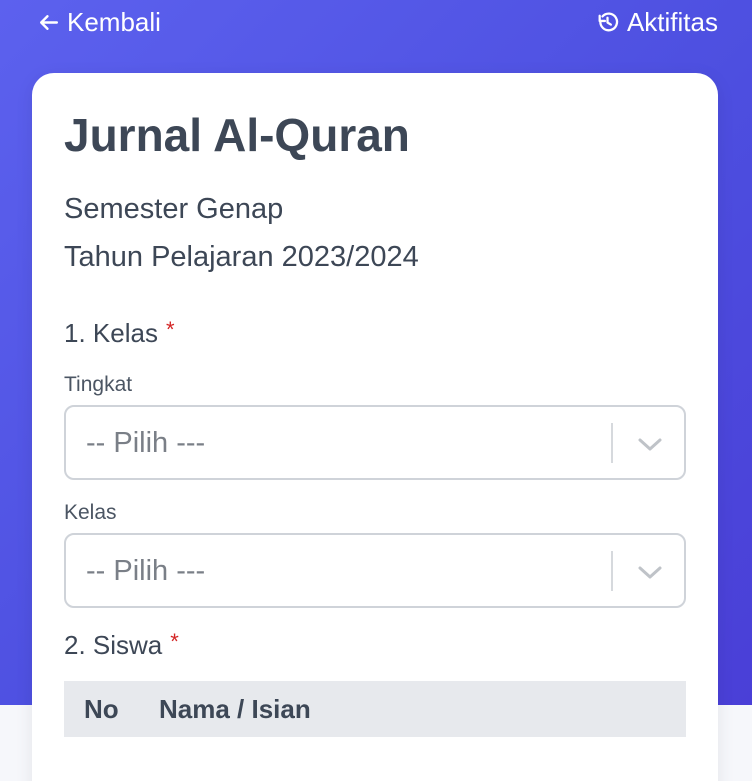  I want to click on class-select-value: -- Pilih ---, so click(146, 571).